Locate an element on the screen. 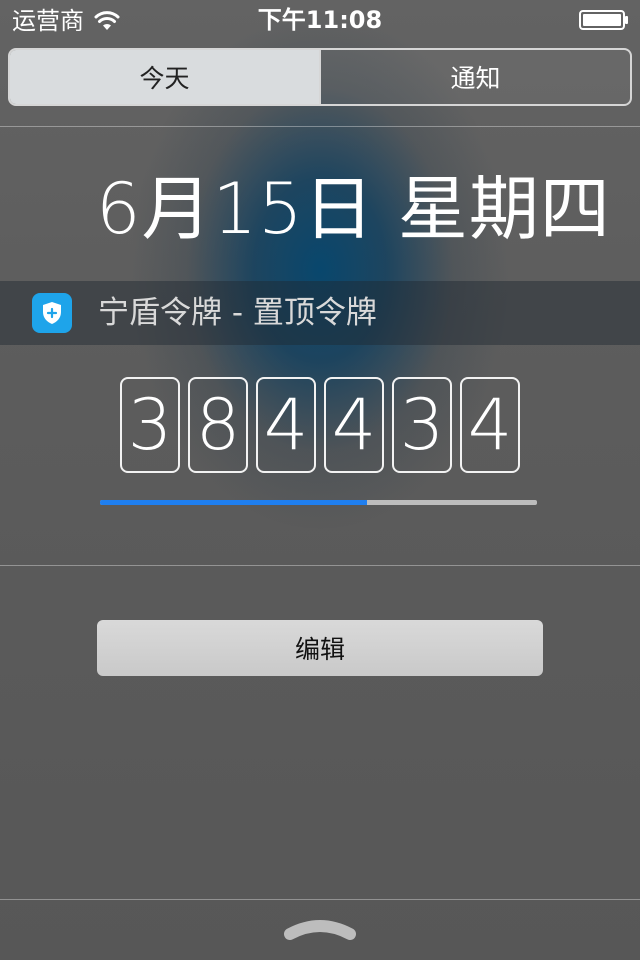  shield-icon is located at coordinates (52, 313).